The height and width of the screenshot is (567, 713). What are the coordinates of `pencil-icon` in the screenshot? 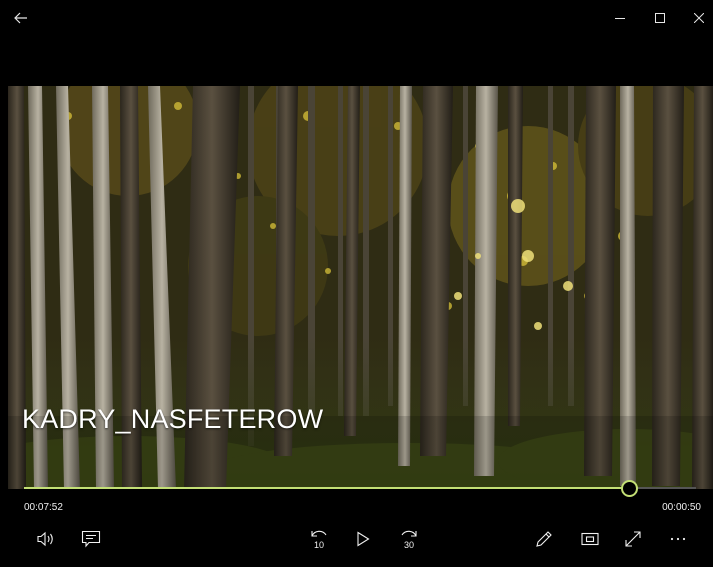 It's located at (544, 539).